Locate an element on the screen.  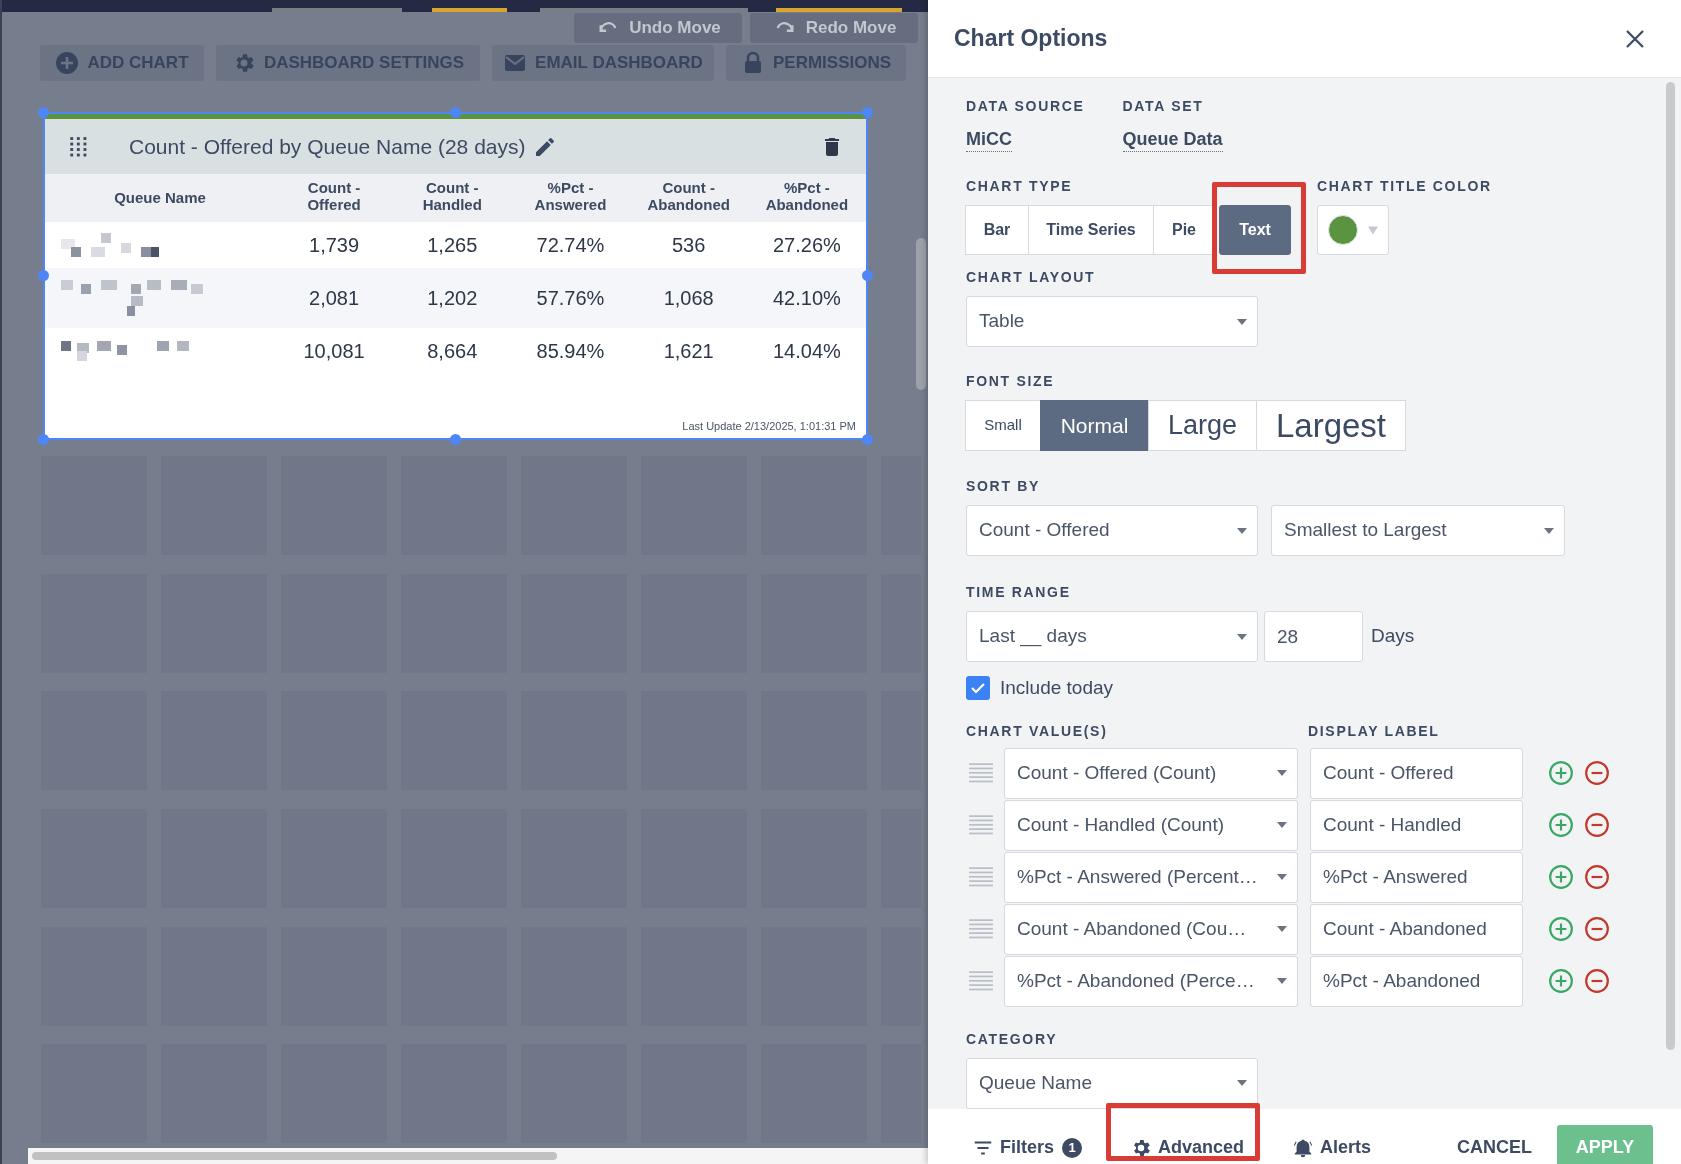
table-cell: 27.26% is located at coordinates (806, 245).